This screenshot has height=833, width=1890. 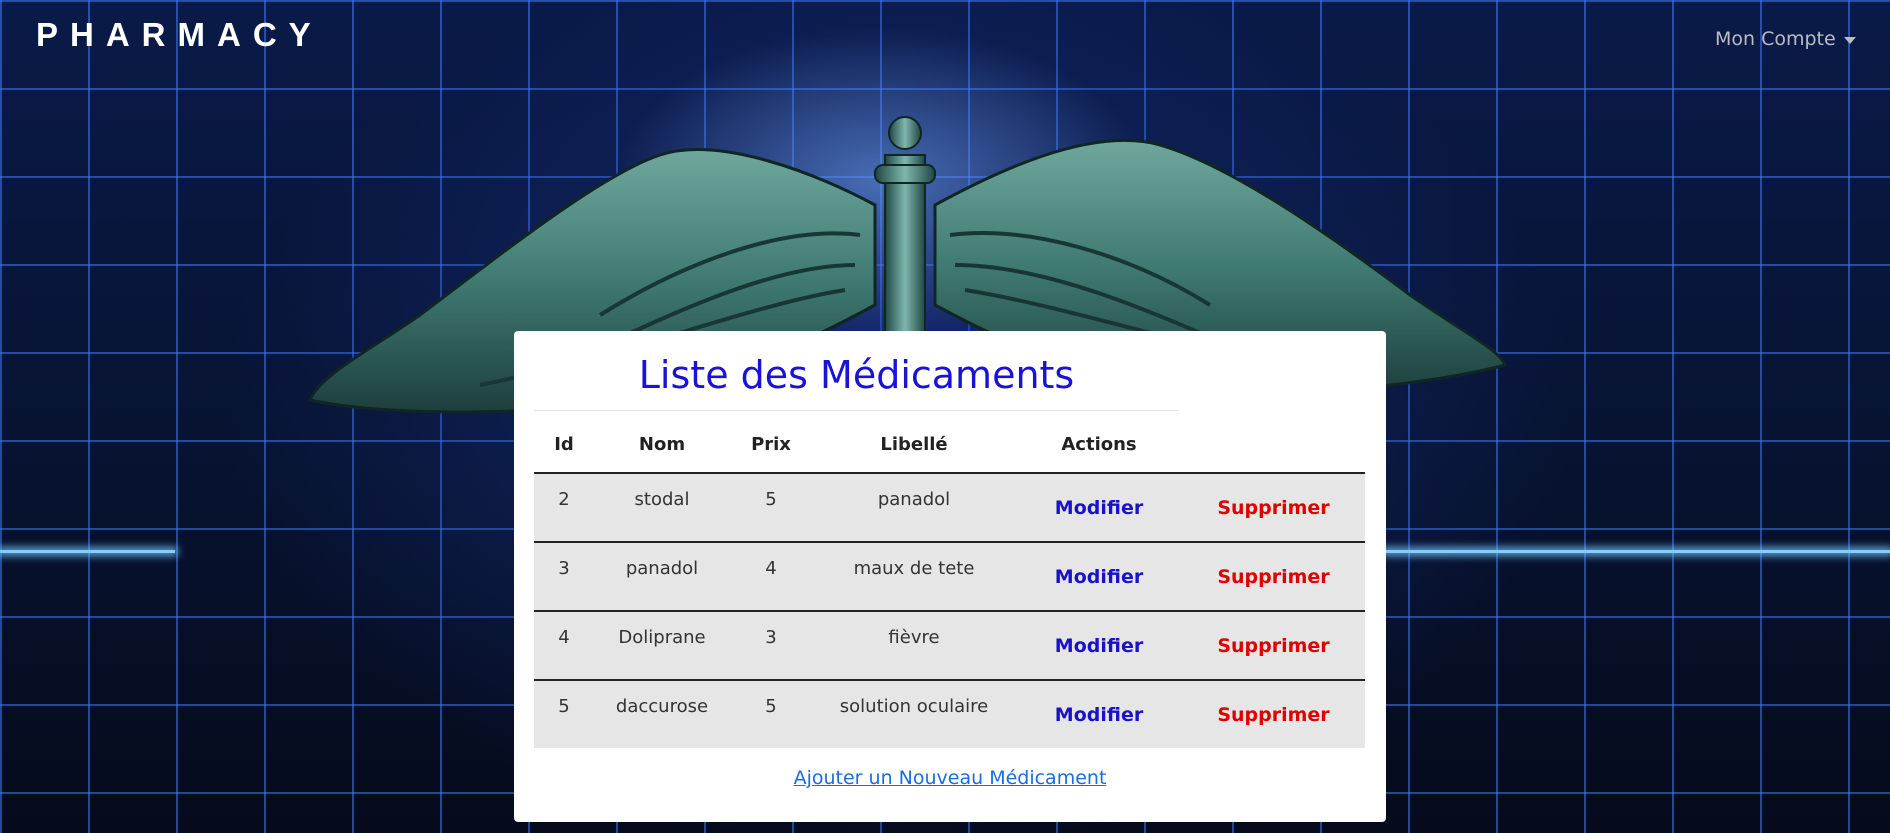 What do you see at coordinates (662, 706) in the screenshot?
I see `cell-nom: daccurose` at bounding box center [662, 706].